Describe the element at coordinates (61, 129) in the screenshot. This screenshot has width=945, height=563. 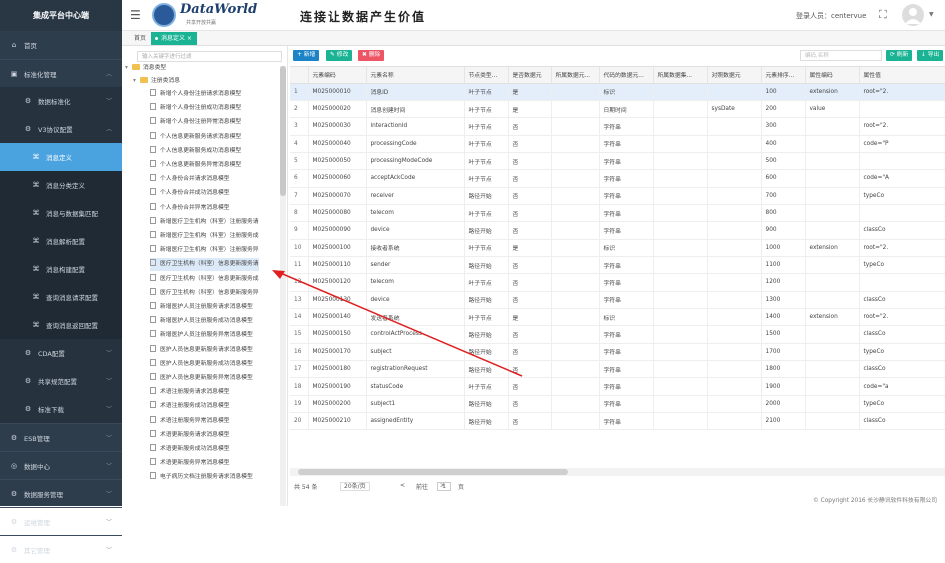
I see `sidebar-item-3: ⚙ V3协议配置 ︿` at that location.